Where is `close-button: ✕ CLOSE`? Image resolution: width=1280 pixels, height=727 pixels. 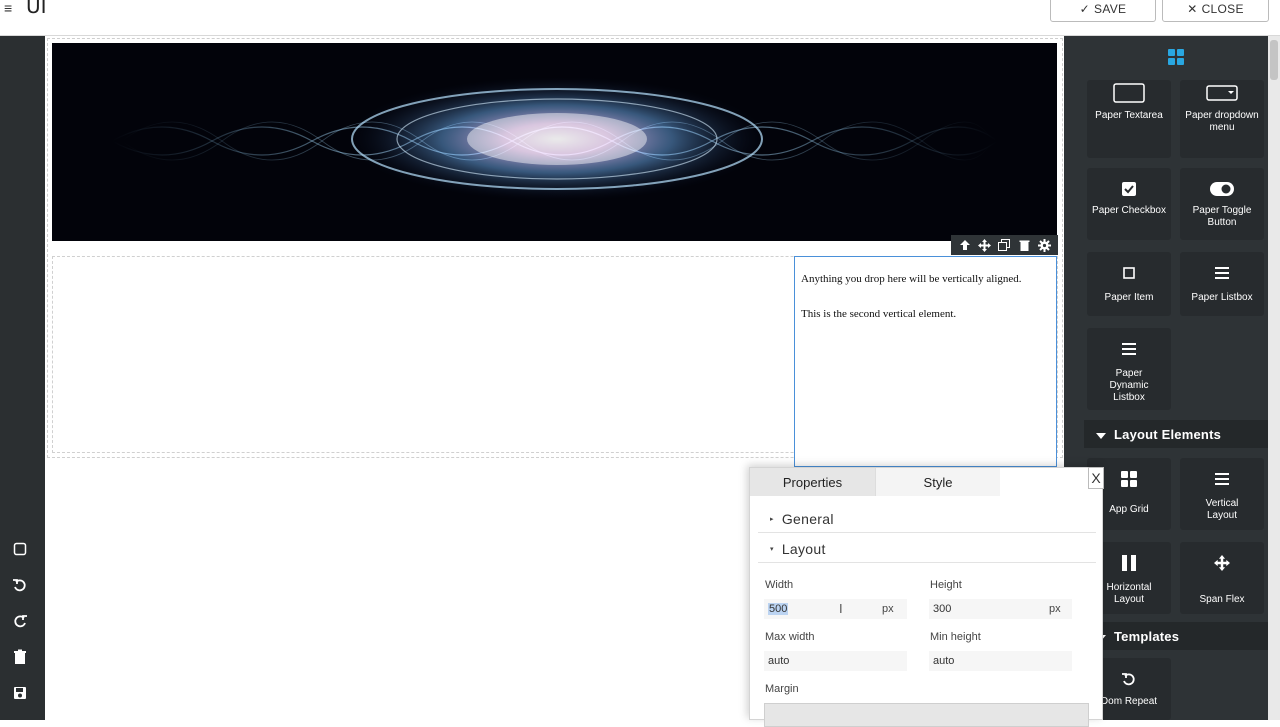
close-button: ✕ CLOSE is located at coordinates (1215, 11).